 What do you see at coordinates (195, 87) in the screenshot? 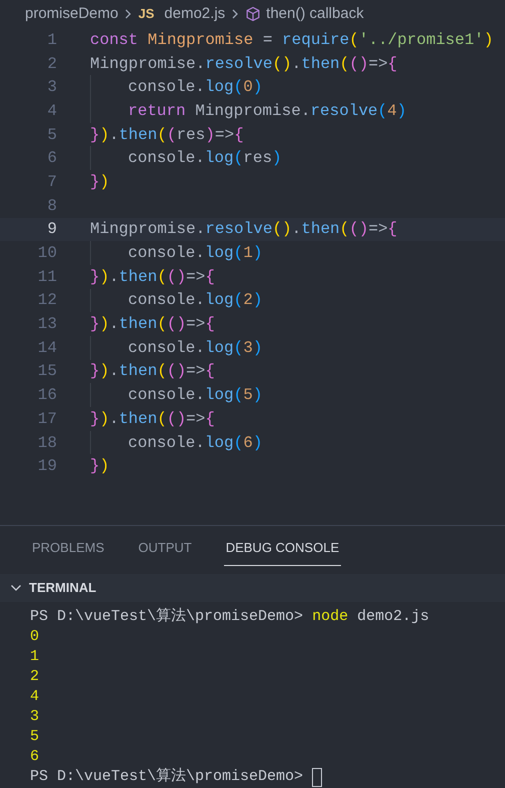
I see `code-line: console.log(0)` at bounding box center [195, 87].